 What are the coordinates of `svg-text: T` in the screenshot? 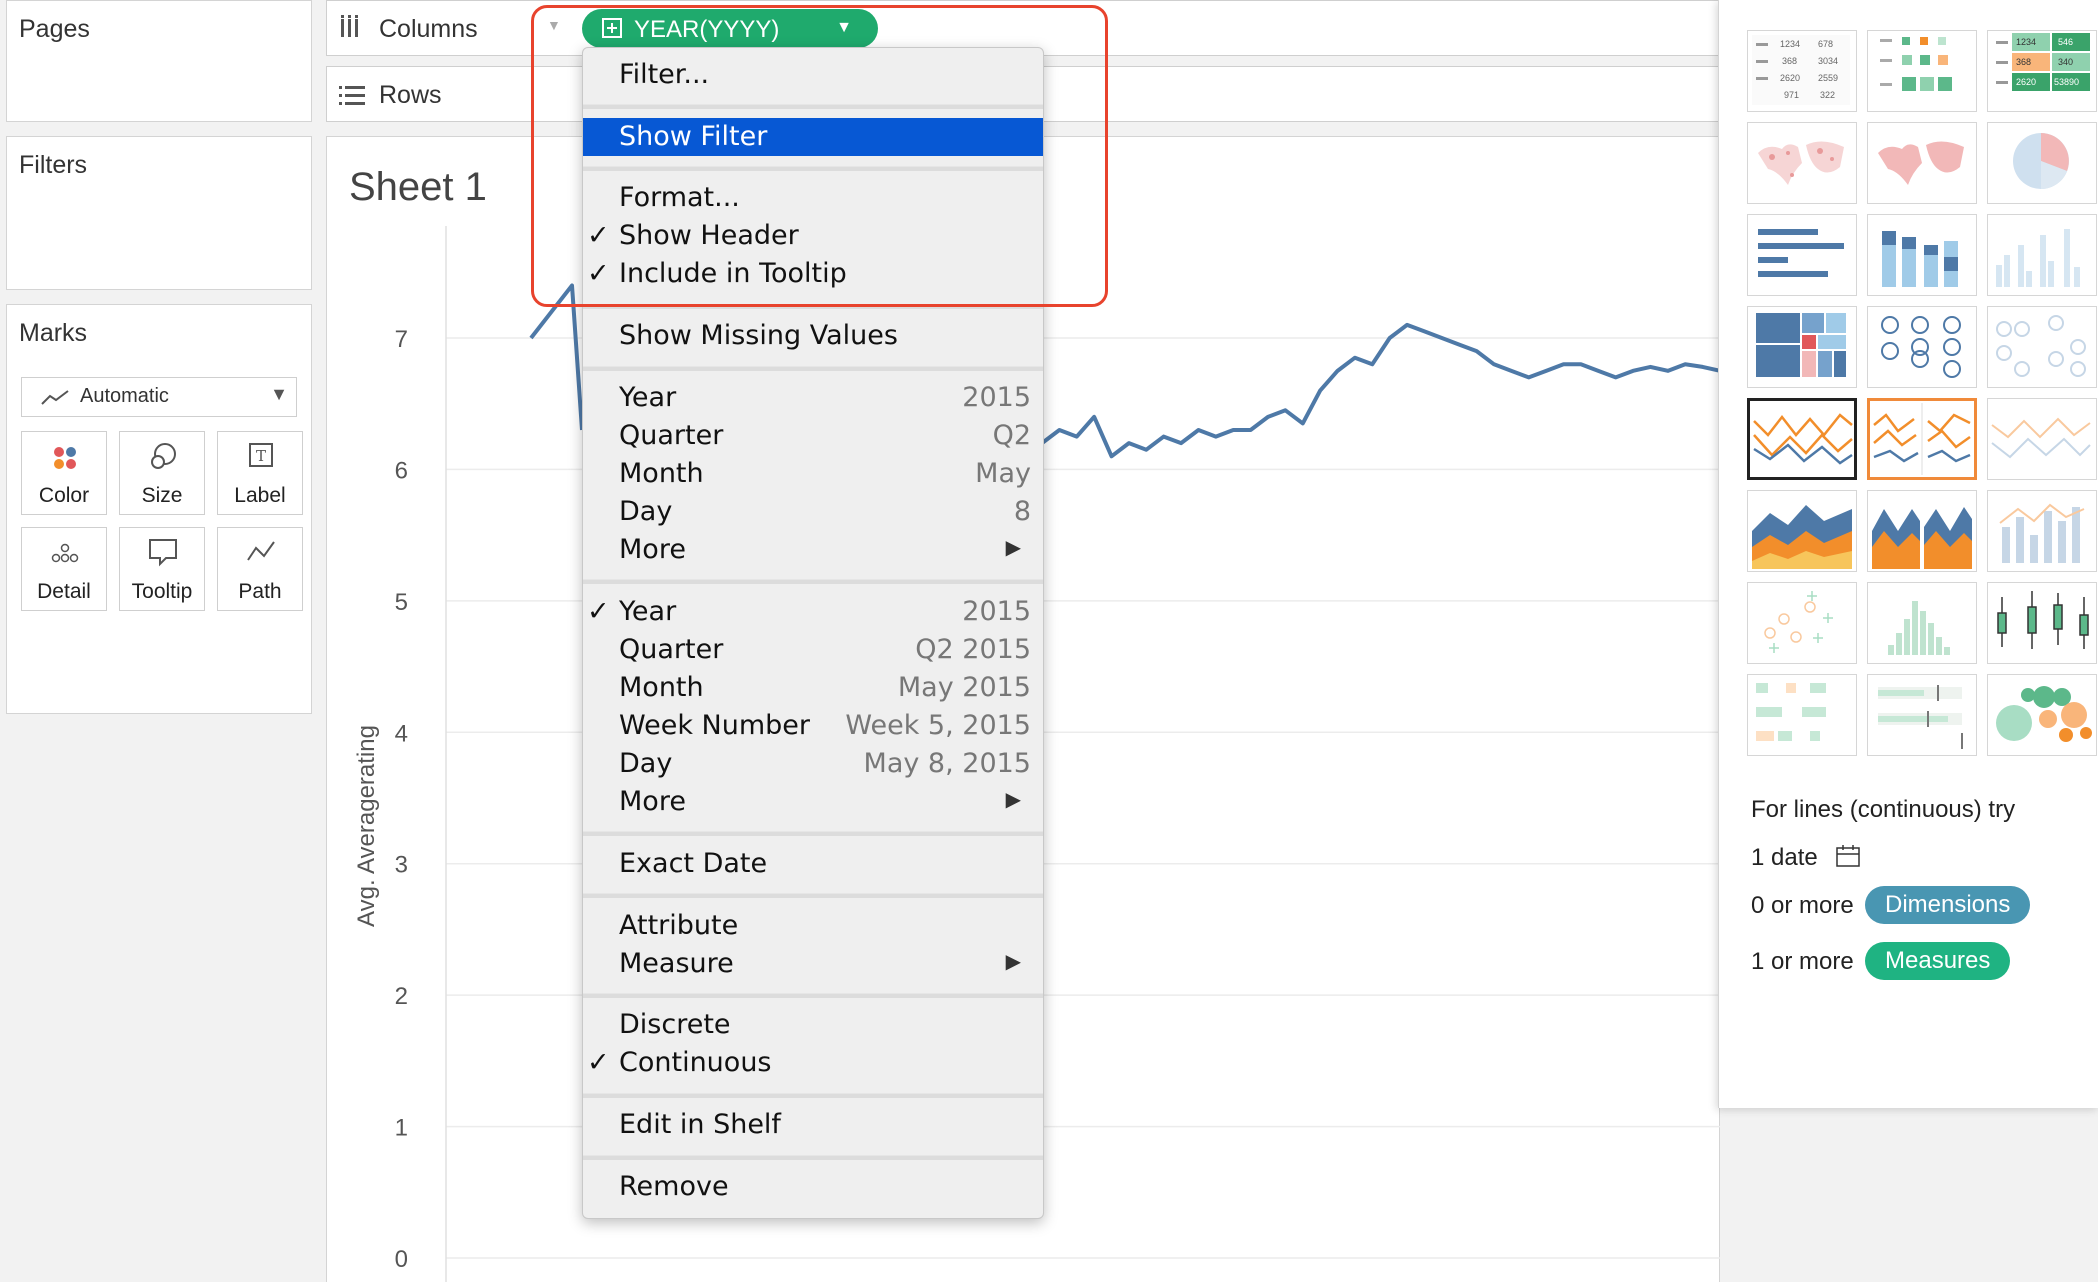 It's located at (261, 456).